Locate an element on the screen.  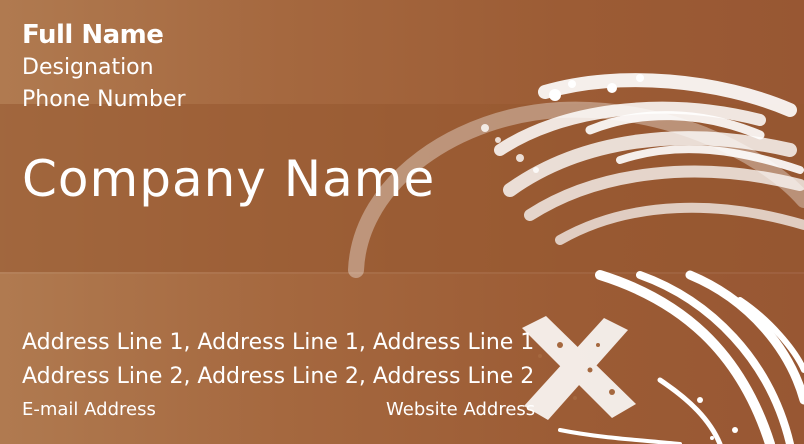
website-address: Website Address is located at coordinates (461, 409).